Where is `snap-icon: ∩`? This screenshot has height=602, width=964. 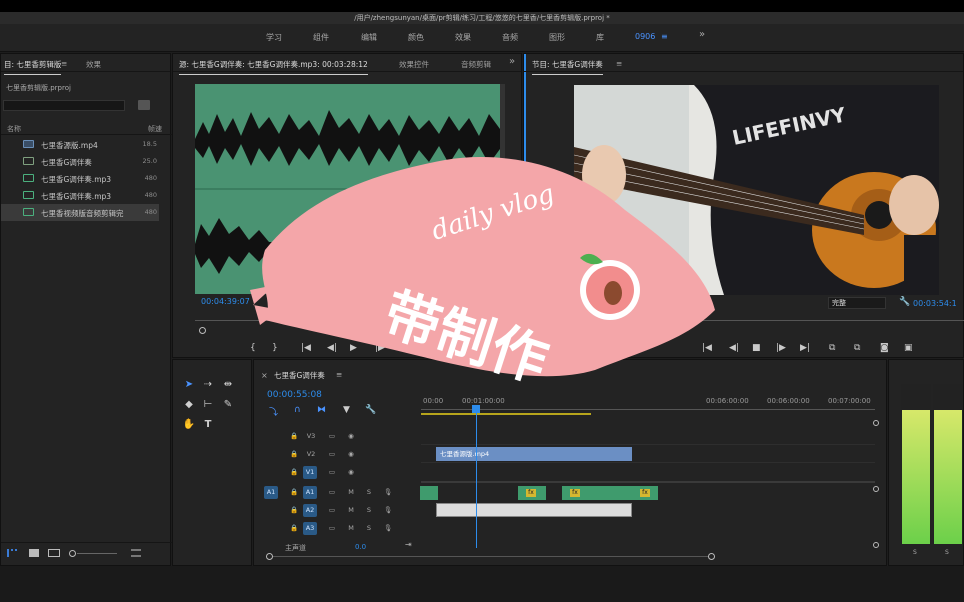 snap-icon: ∩ is located at coordinates (297, 410).